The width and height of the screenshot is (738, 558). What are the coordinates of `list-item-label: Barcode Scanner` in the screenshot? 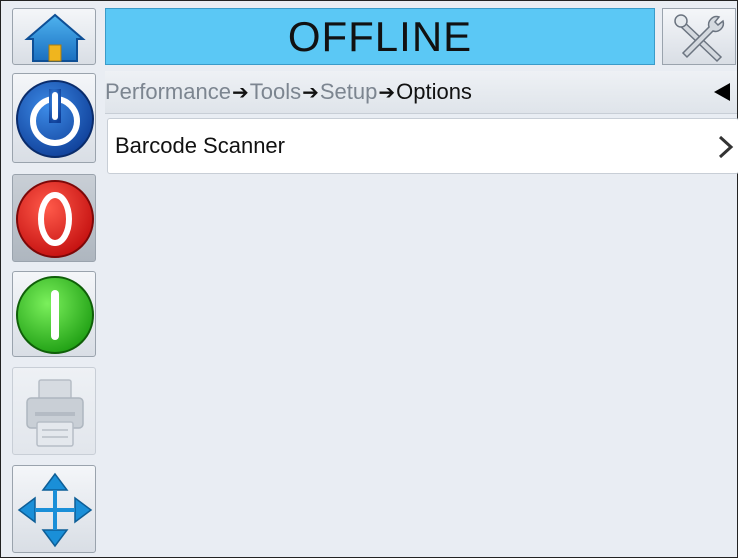 It's located at (200, 145).